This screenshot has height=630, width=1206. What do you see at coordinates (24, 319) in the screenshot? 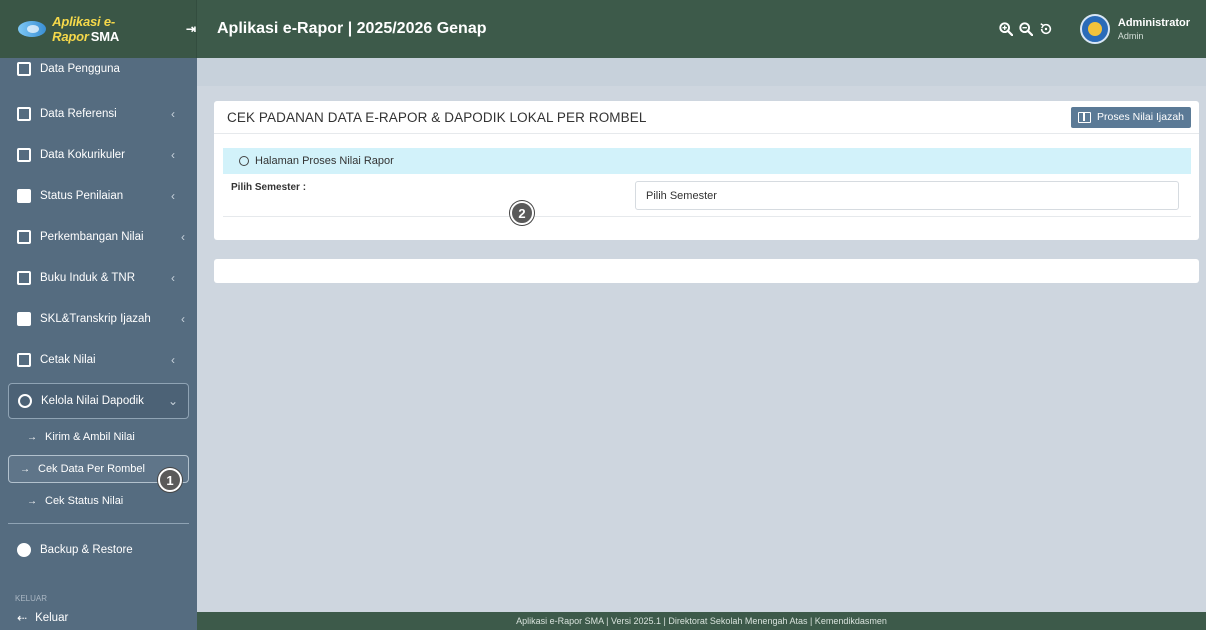
I see `file-icon` at bounding box center [24, 319].